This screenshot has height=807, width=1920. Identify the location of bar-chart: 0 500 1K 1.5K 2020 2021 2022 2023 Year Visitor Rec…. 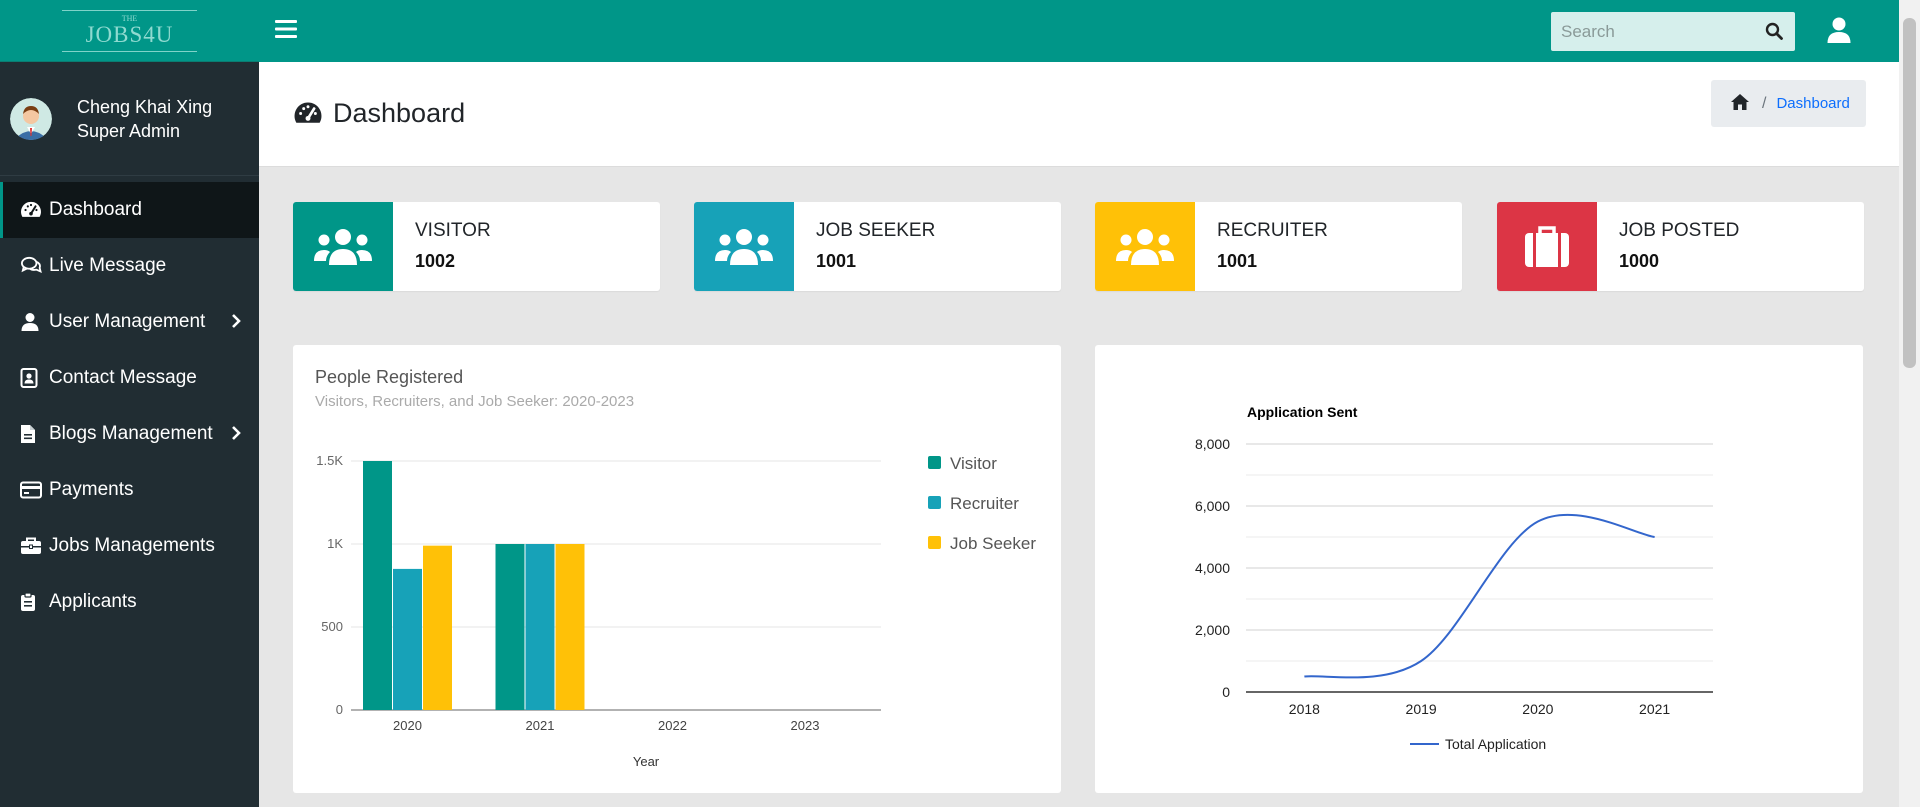
(676, 611).